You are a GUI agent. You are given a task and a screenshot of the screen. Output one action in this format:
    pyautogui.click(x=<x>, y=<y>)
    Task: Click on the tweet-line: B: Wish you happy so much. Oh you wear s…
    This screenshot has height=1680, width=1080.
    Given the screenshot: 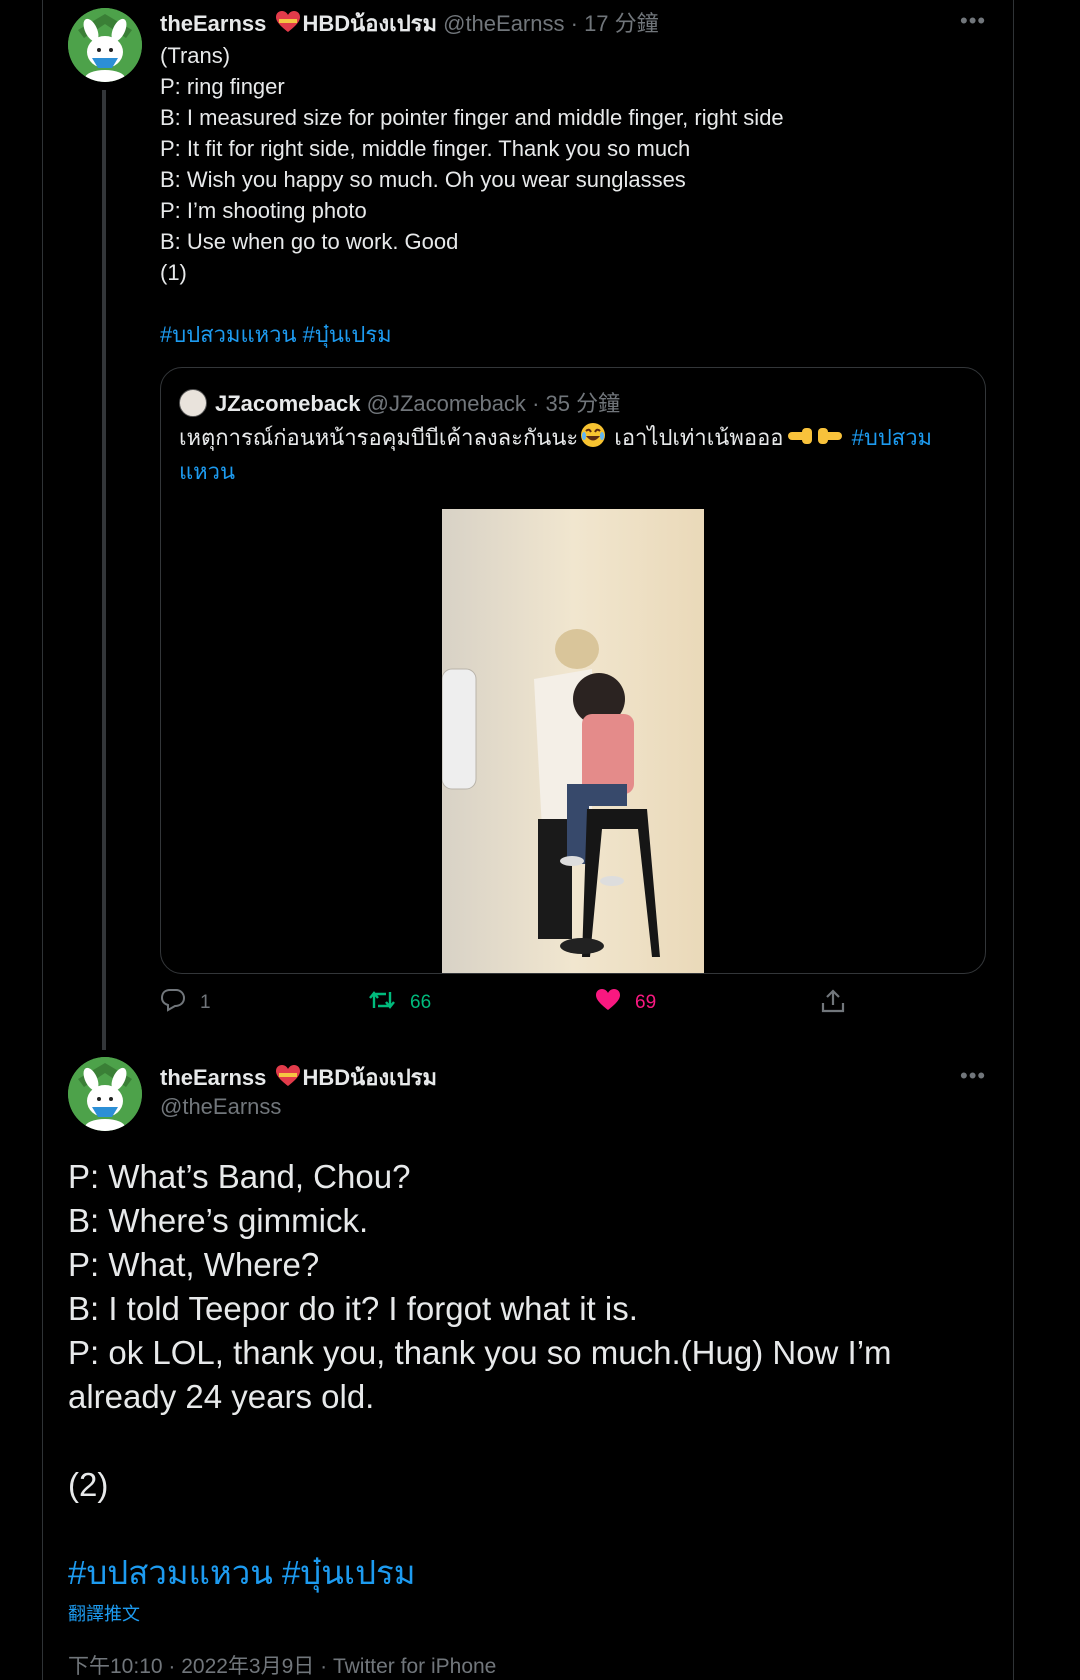 What is the action you would take?
    pyautogui.click(x=423, y=179)
    